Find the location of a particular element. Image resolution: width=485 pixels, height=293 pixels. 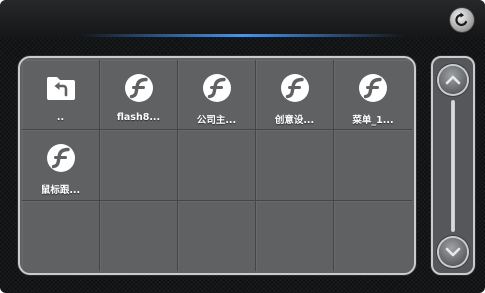

scroll-track is located at coordinates (453, 166).